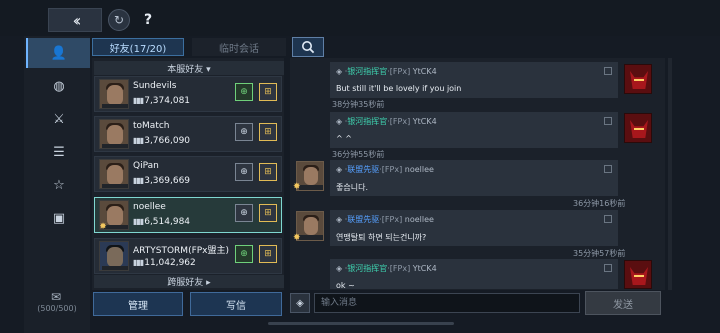 This screenshot has height=333, width=720. I want to click on emoji-icon: ◈, so click(300, 303).